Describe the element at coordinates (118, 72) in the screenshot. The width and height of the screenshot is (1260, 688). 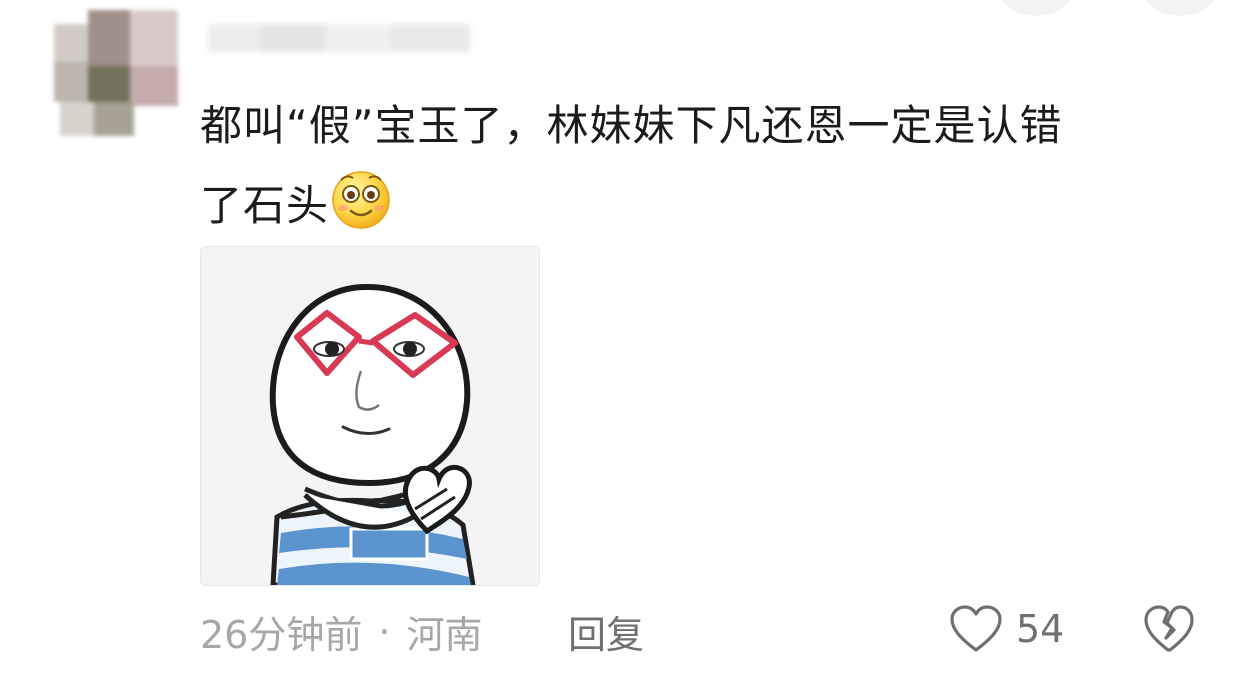
I see `avatar` at that location.